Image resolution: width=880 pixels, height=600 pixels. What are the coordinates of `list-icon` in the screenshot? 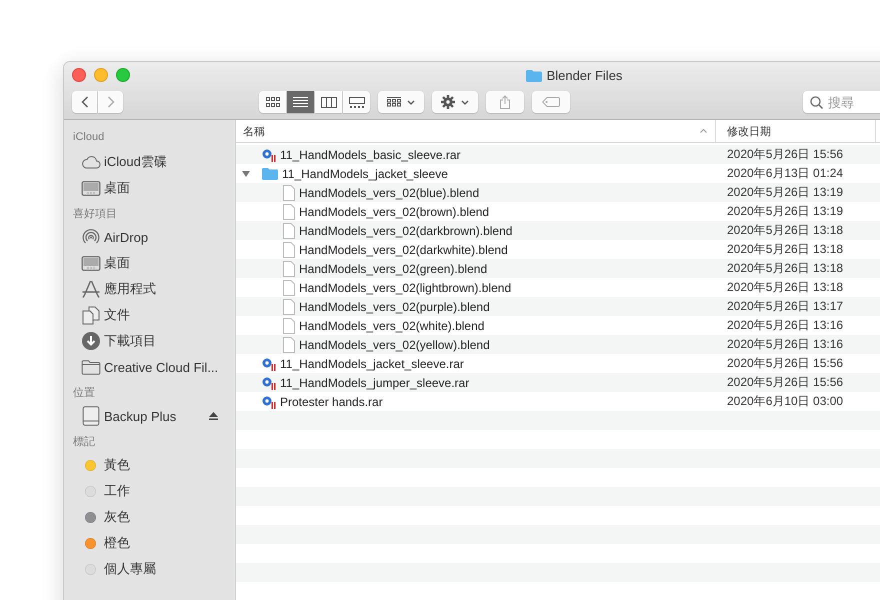 It's located at (300, 102).